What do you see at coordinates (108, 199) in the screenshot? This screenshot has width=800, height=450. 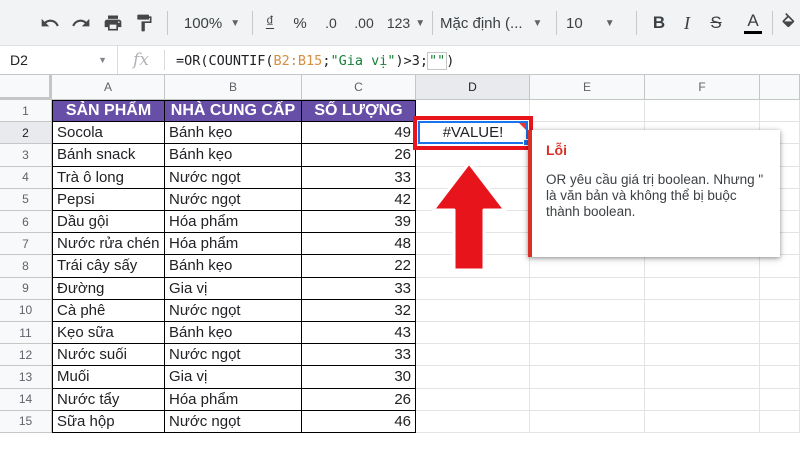 I see `table-cell: Pepsi` at bounding box center [108, 199].